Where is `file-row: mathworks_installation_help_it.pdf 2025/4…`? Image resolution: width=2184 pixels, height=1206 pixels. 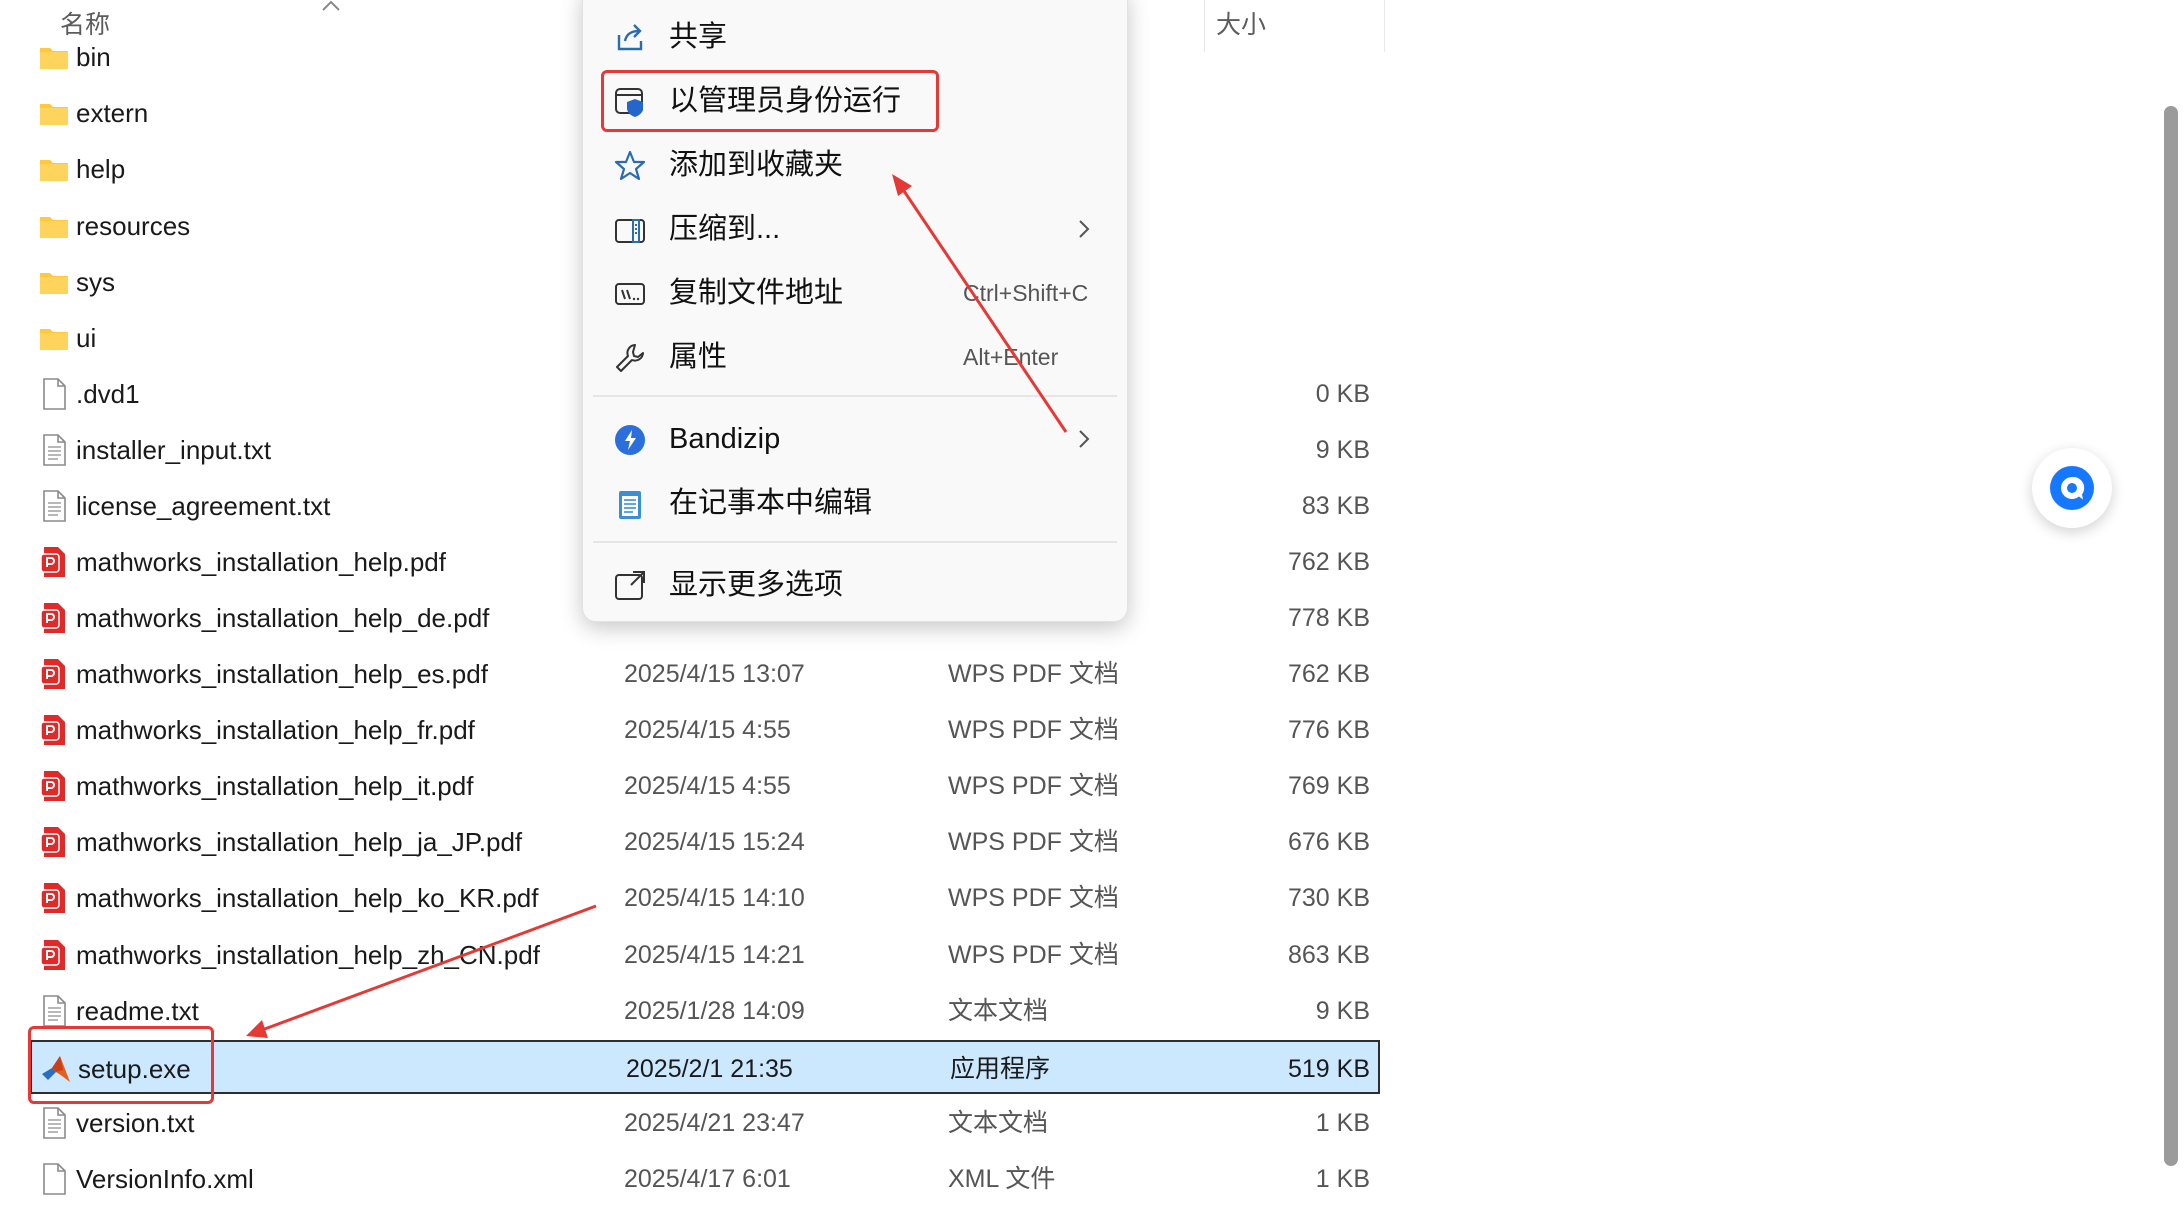 file-row: mathworks_installation_help_it.pdf 2025/4… is located at coordinates (704, 786).